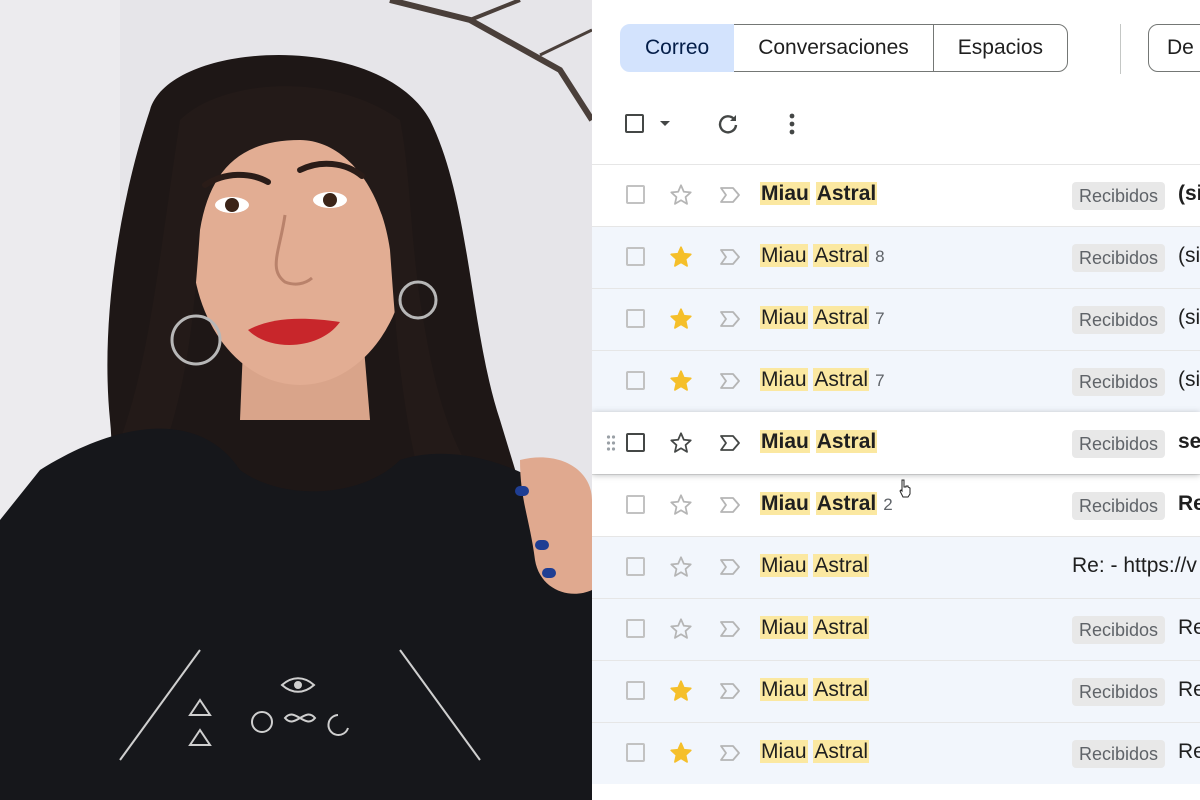 This screenshot has width=1200, height=800. What do you see at coordinates (792, 124) in the screenshot?
I see `more-vert-icon` at bounding box center [792, 124].